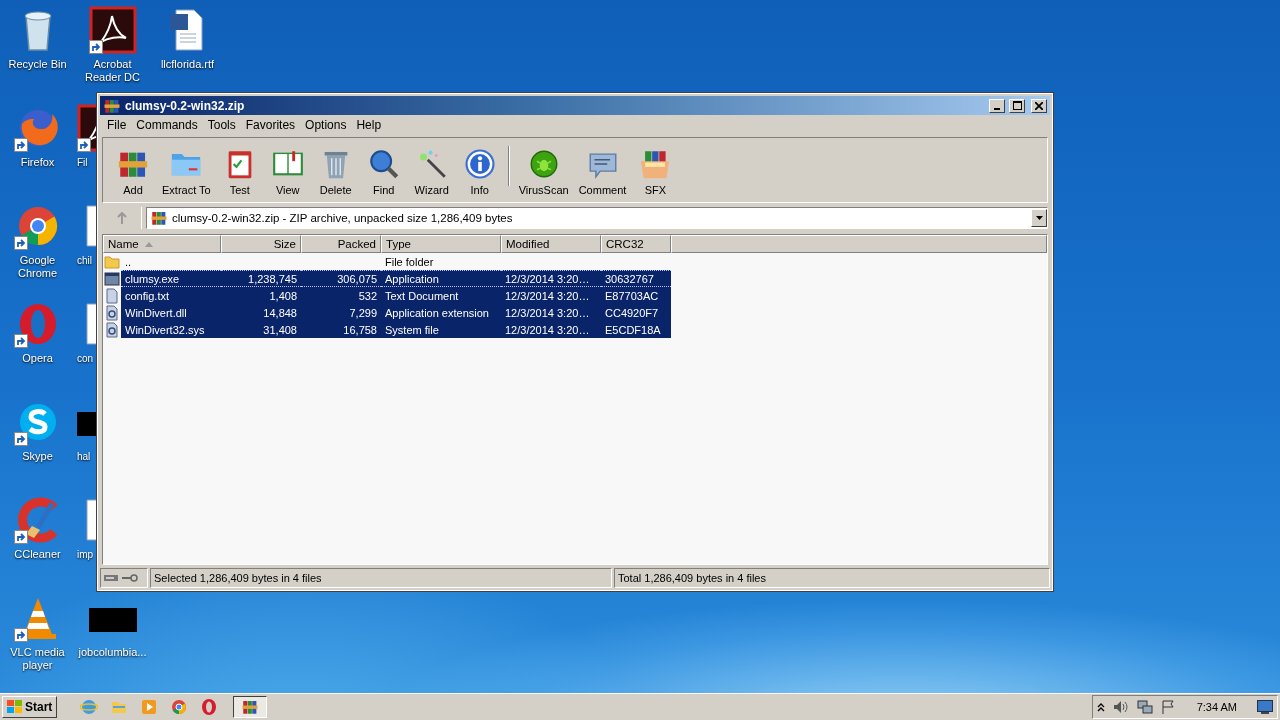 The width and height of the screenshot is (1280, 720). Describe the element at coordinates (409, 262) in the screenshot. I see `table-cell-text: File folder` at that location.